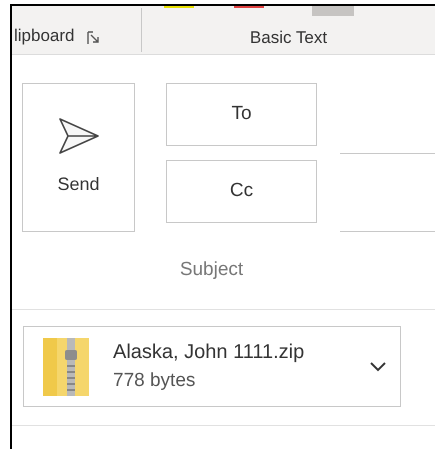 Image resolution: width=435 pixels, height=449 pixels. What do you see at coordinates (79, 136) in the screenshot?
I see `send-icon` at bounding box center [79, 136].